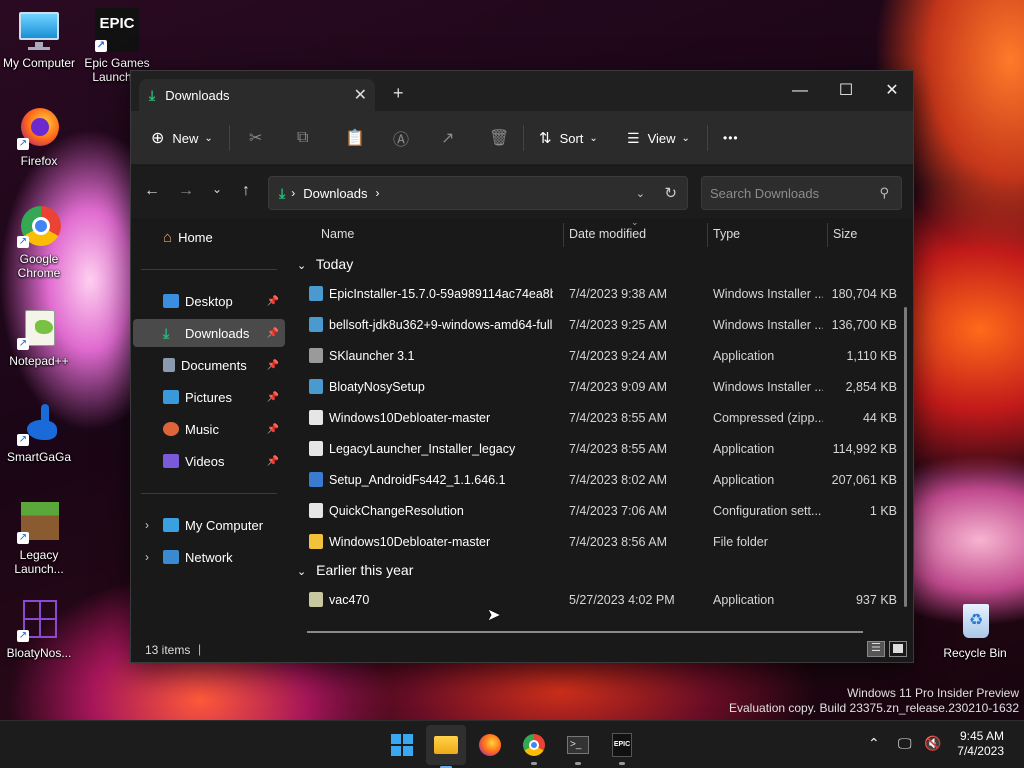 This screenshot has height=768, width=1024. I want to click on more-options-button: •••, so click(731, 138).